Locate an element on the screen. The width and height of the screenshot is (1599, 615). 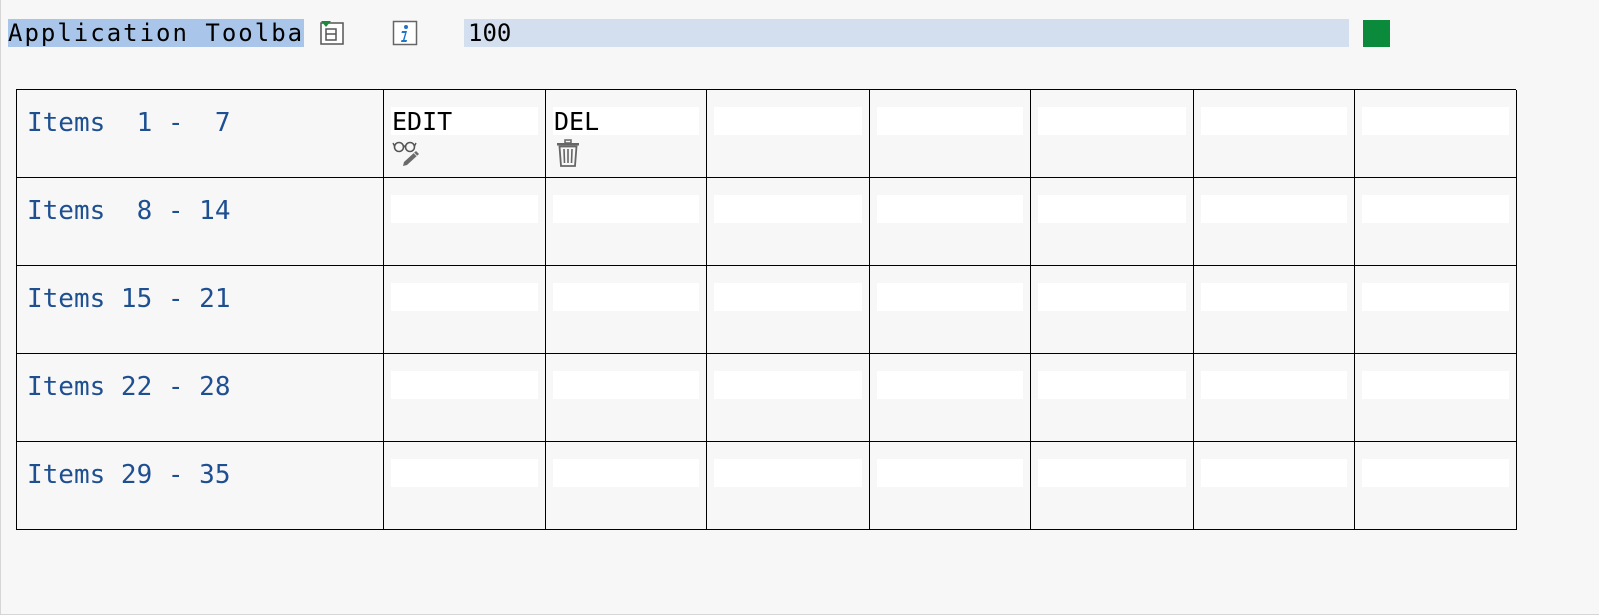
edit-button: EDIT is located at coordinates (465, 134).